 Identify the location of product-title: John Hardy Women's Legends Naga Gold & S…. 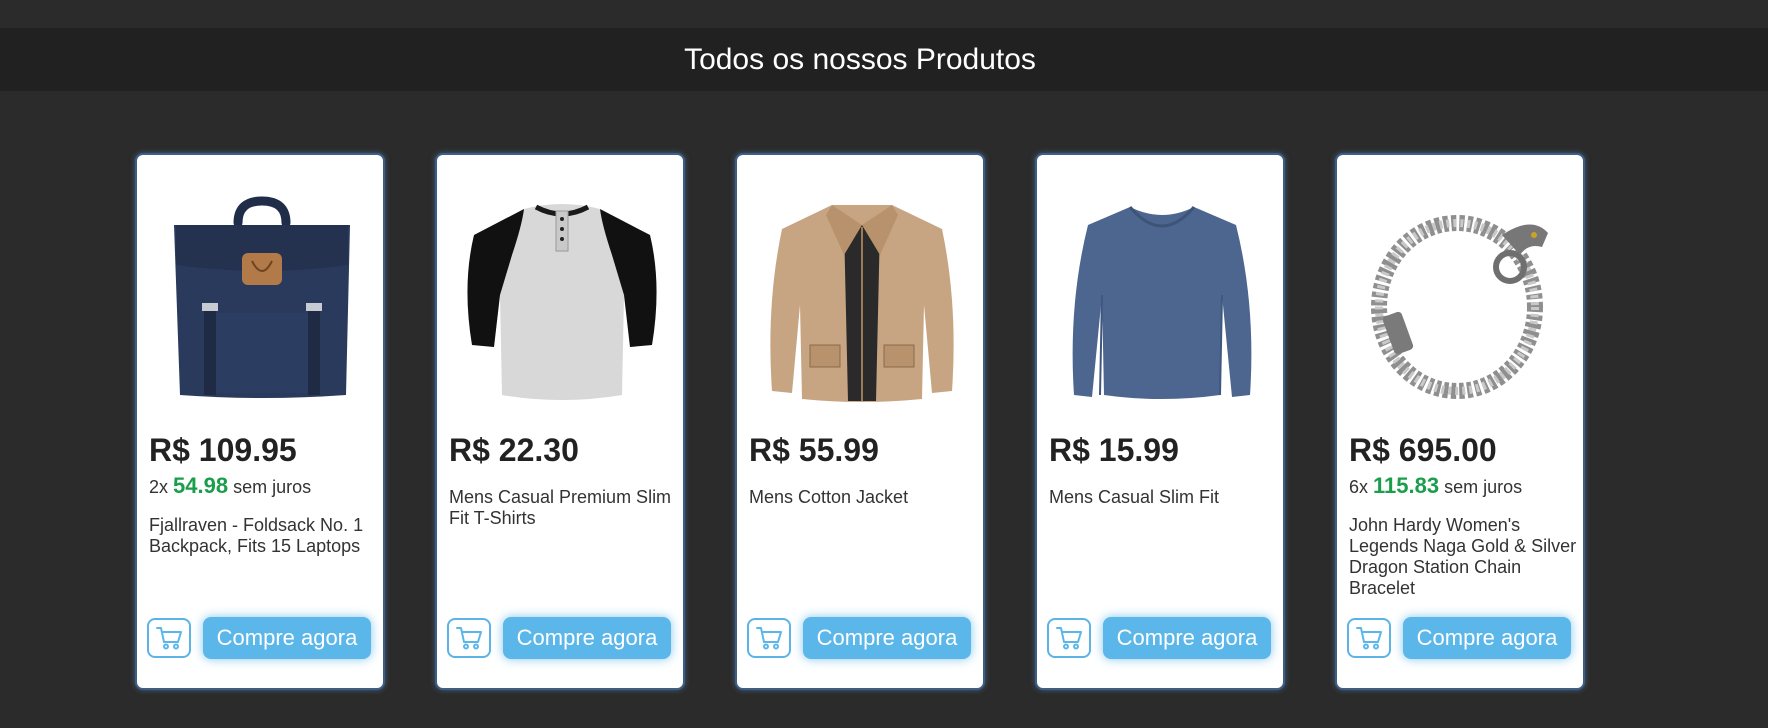
(1463, 556).